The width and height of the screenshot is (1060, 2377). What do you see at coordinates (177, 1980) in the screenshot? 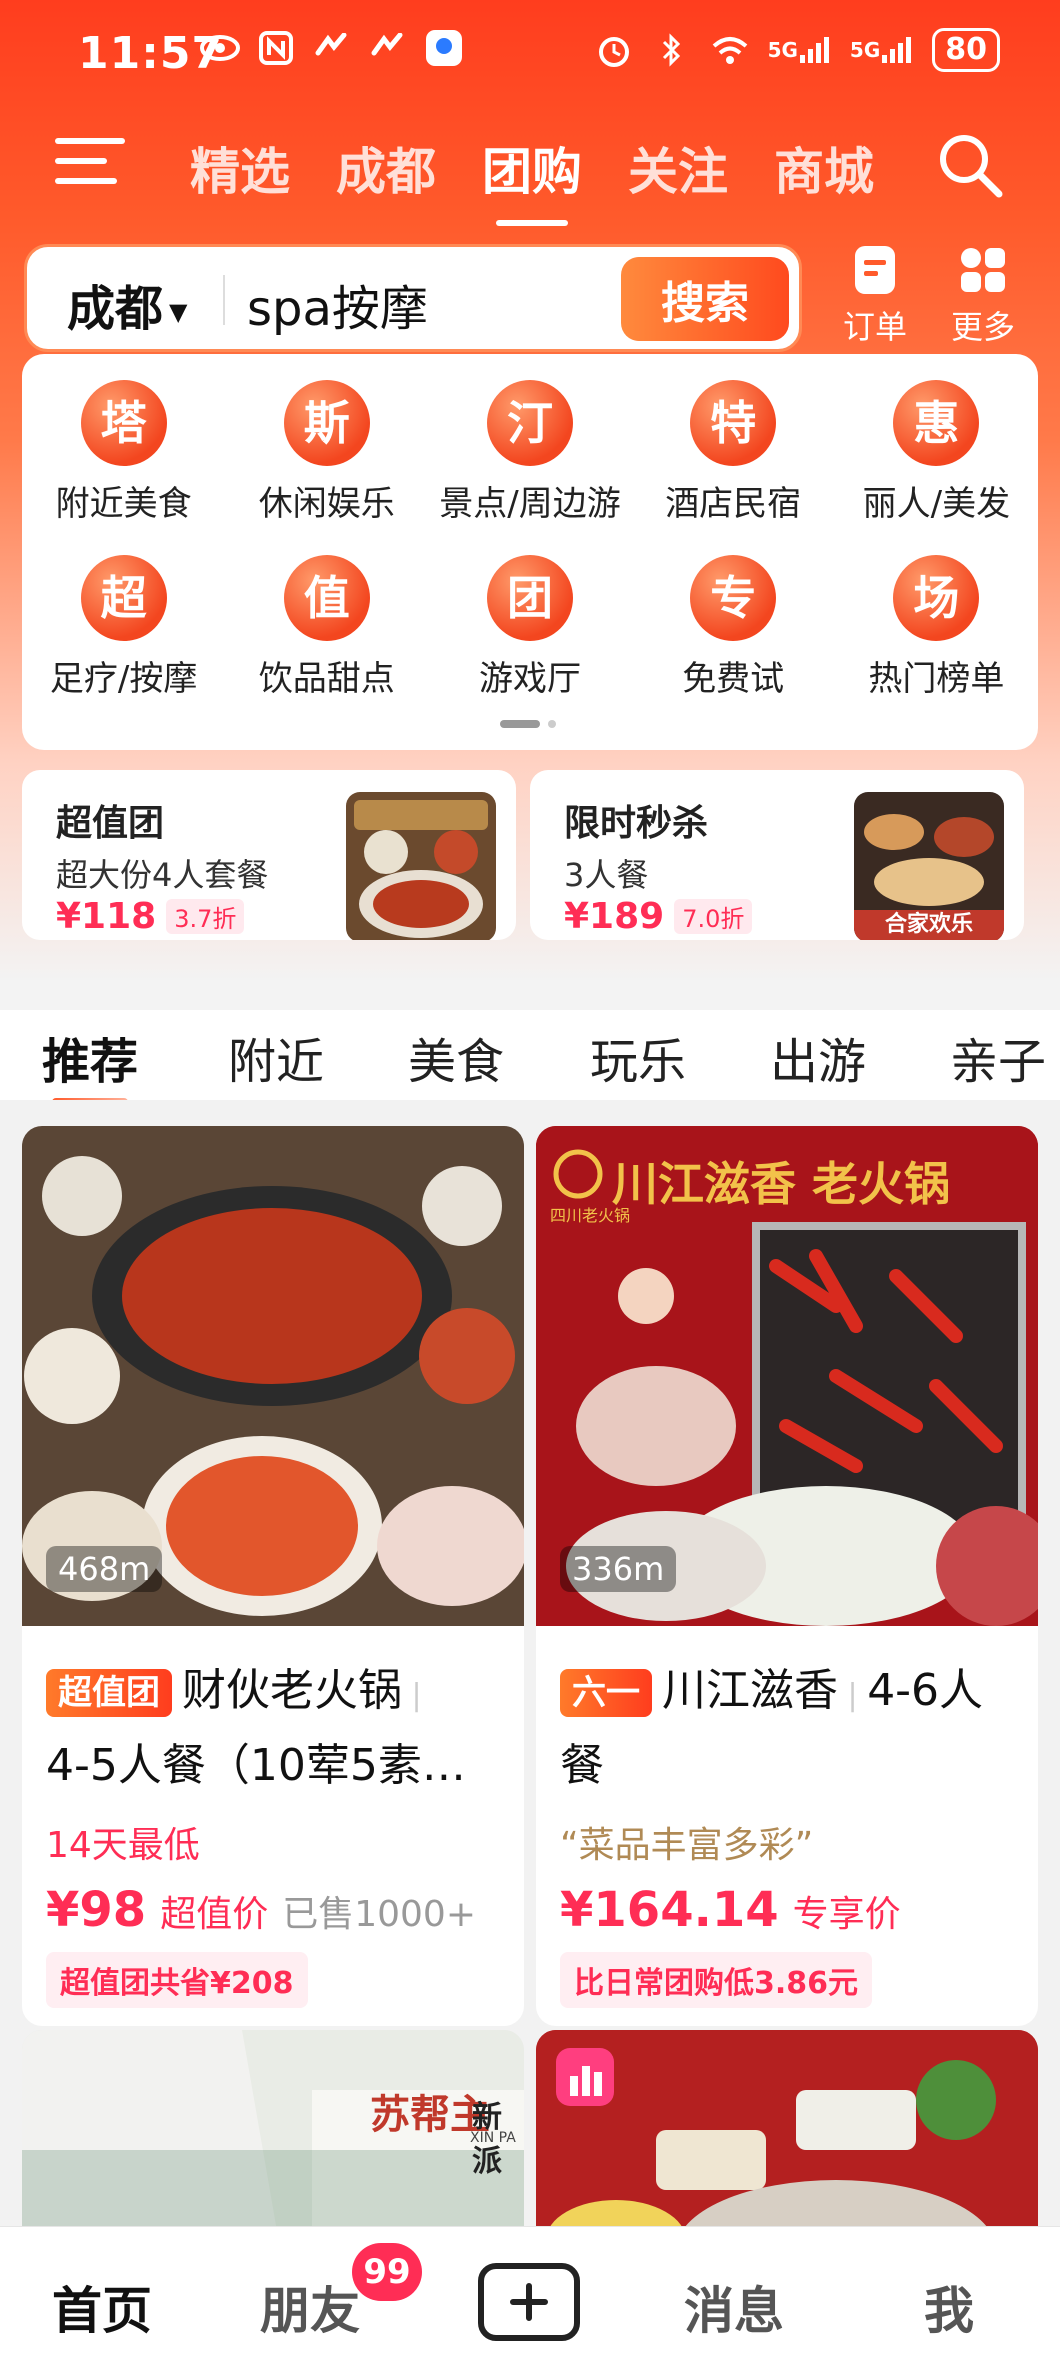
I see `savings-tag: 超值团共省¥208` at bounding box center [177, 1980].